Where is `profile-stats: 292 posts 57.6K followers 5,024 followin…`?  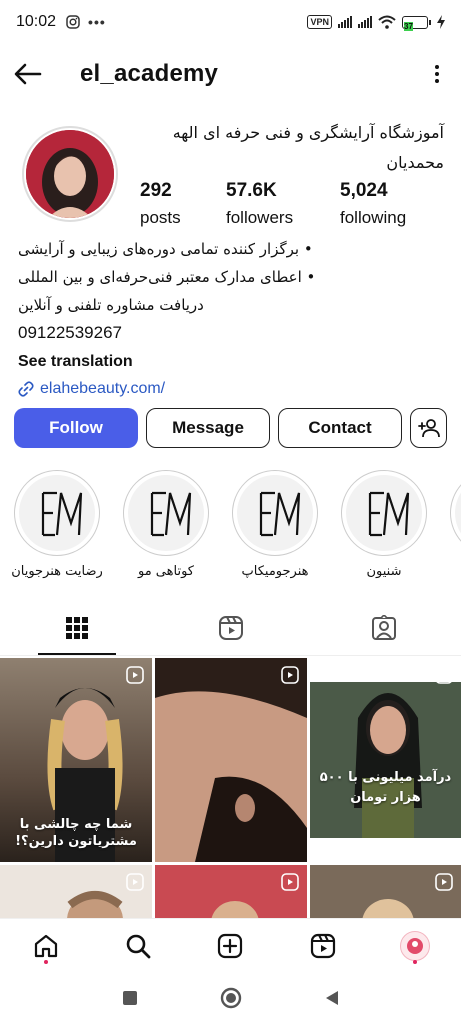 profile-stats: 292 posts 57.6K followers 5,024 followin… is located at coordinates (290, 204).